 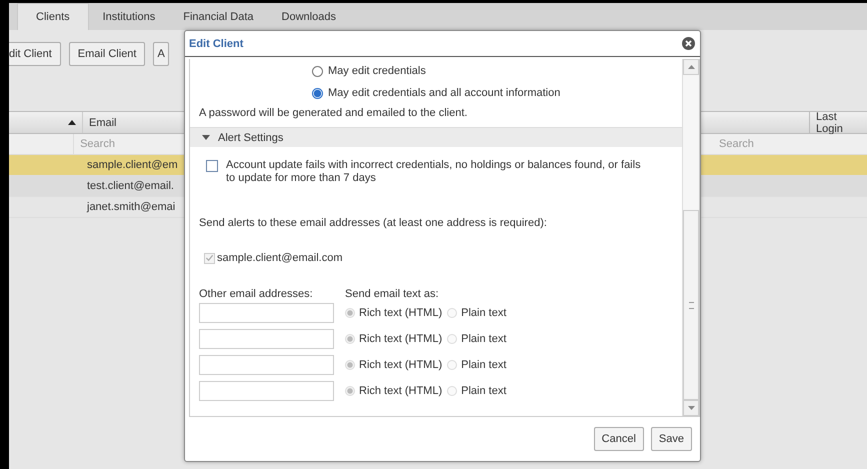 I want to click on radio-option: May edit credentials, so click(x=497, y=71).